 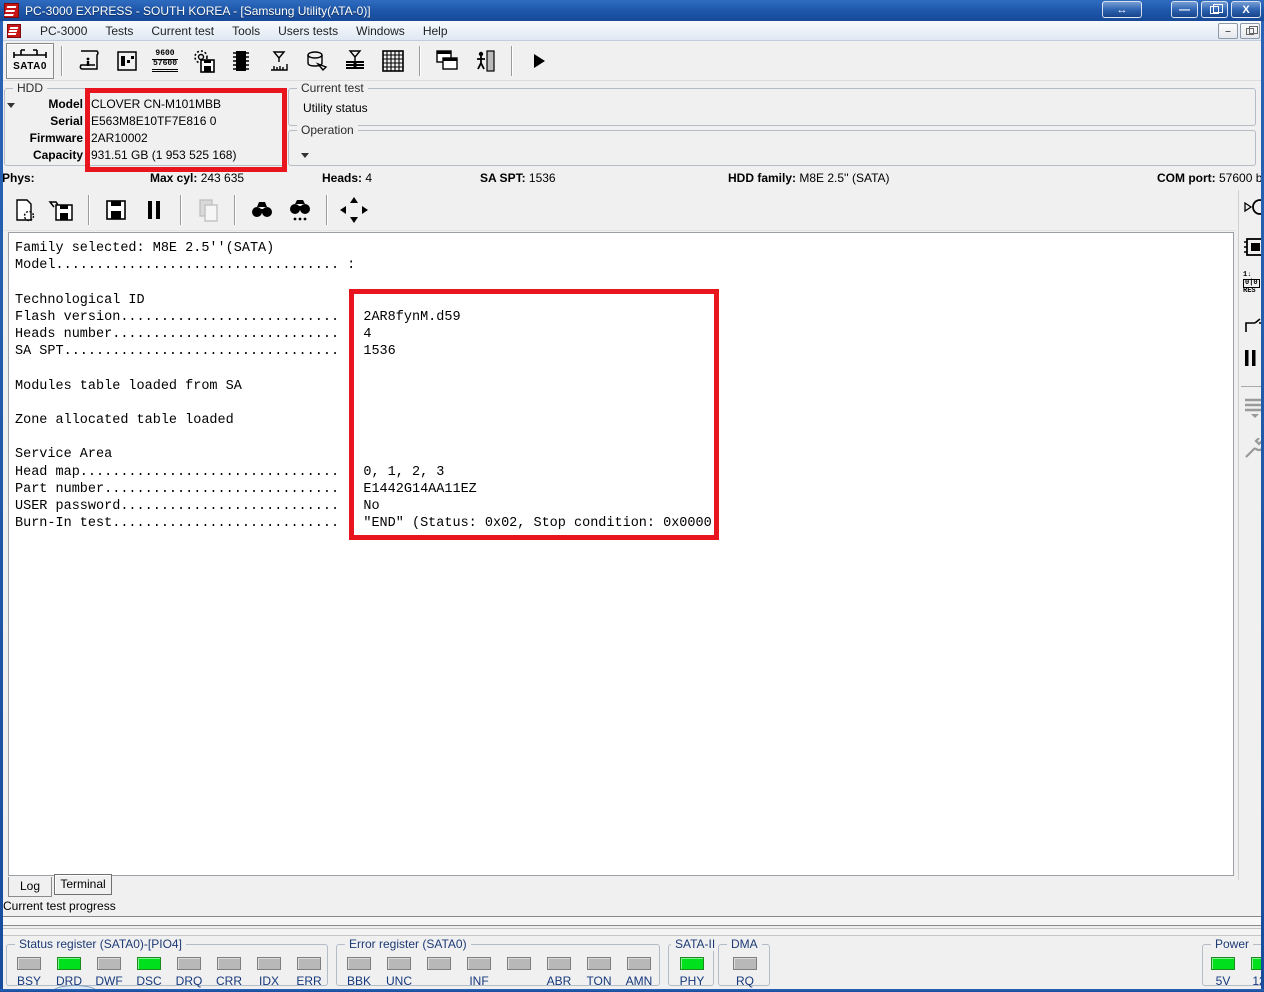 I want to click on drive-resources-button, so click(x=127, y=61).